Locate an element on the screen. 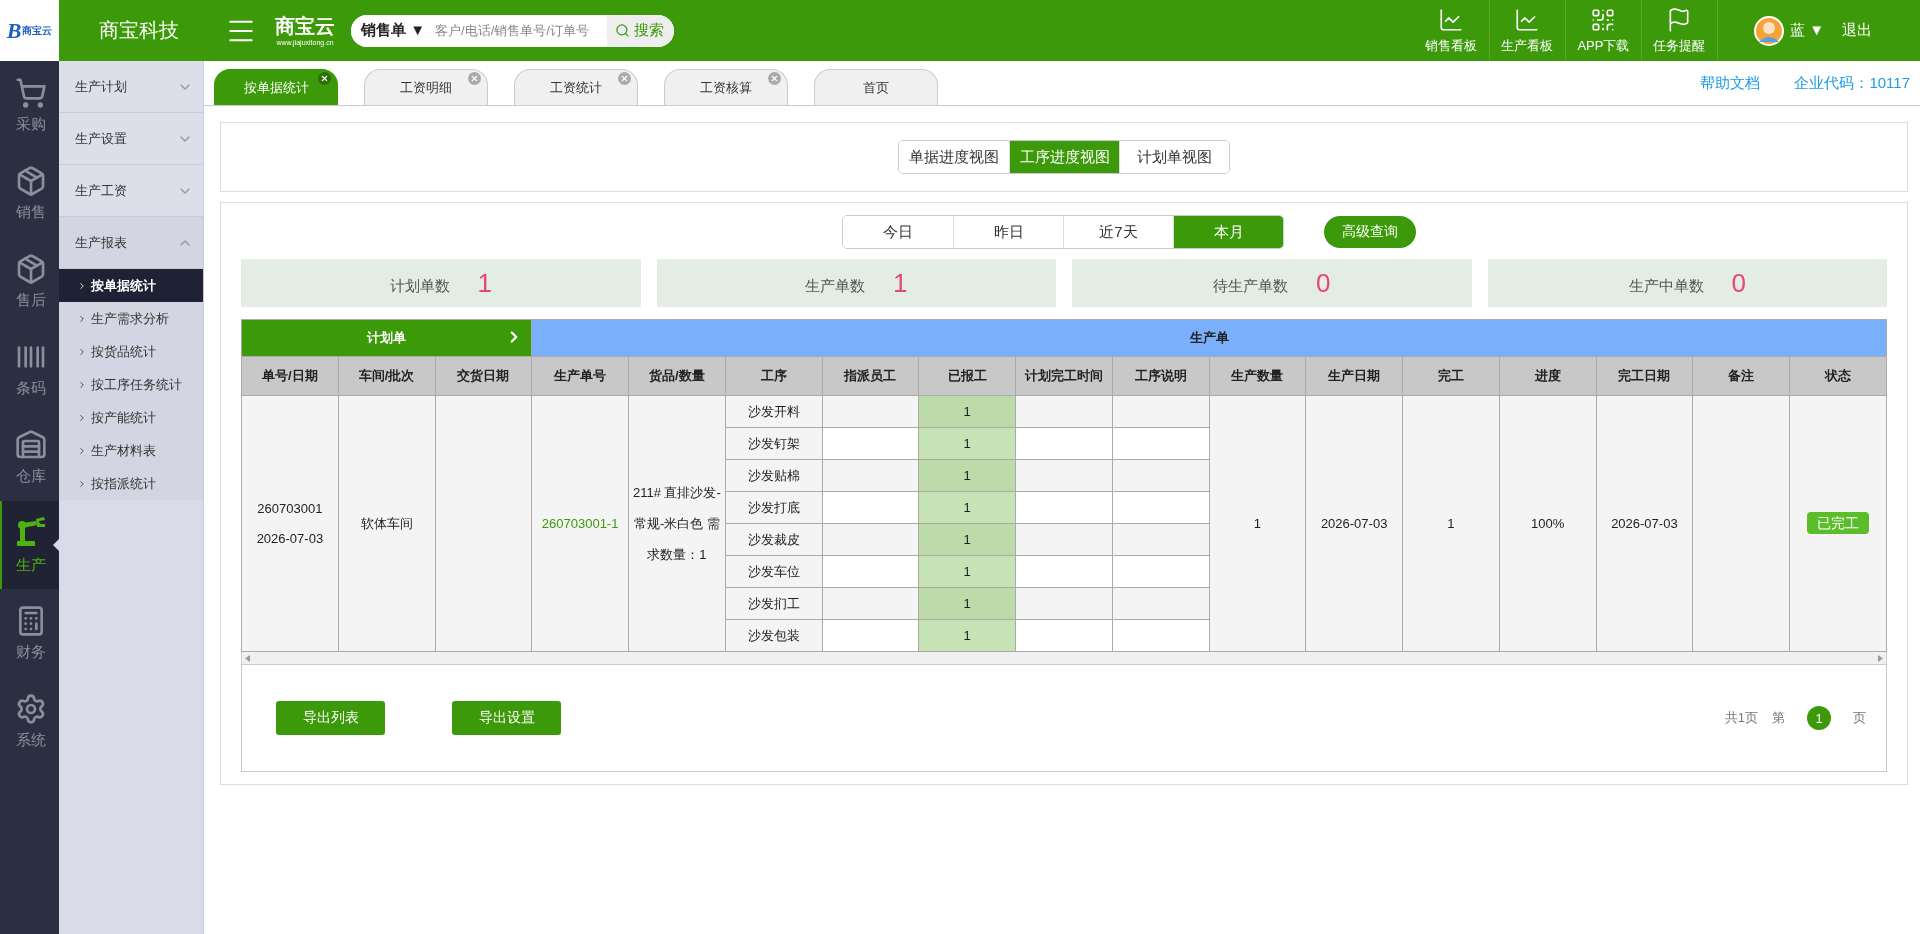 This screenshot has height=934, width=1920. table-cell: 沙发包装 is located at coordinates (773, 635).